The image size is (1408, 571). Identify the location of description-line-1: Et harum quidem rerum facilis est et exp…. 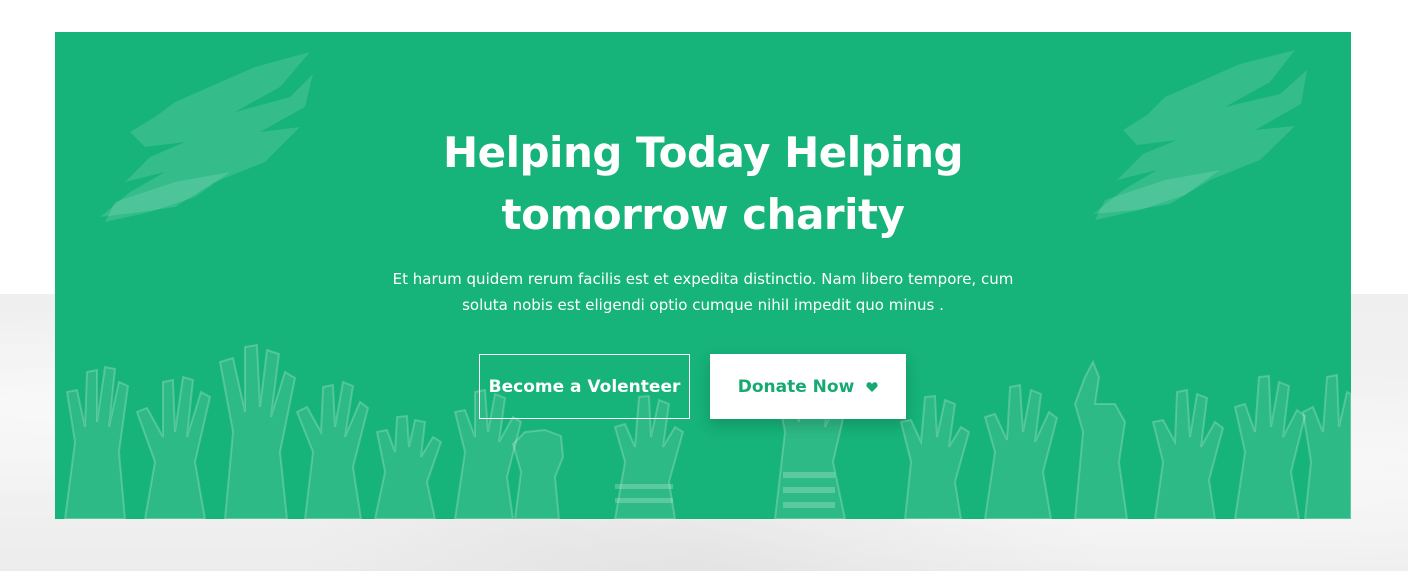
(703, 279).